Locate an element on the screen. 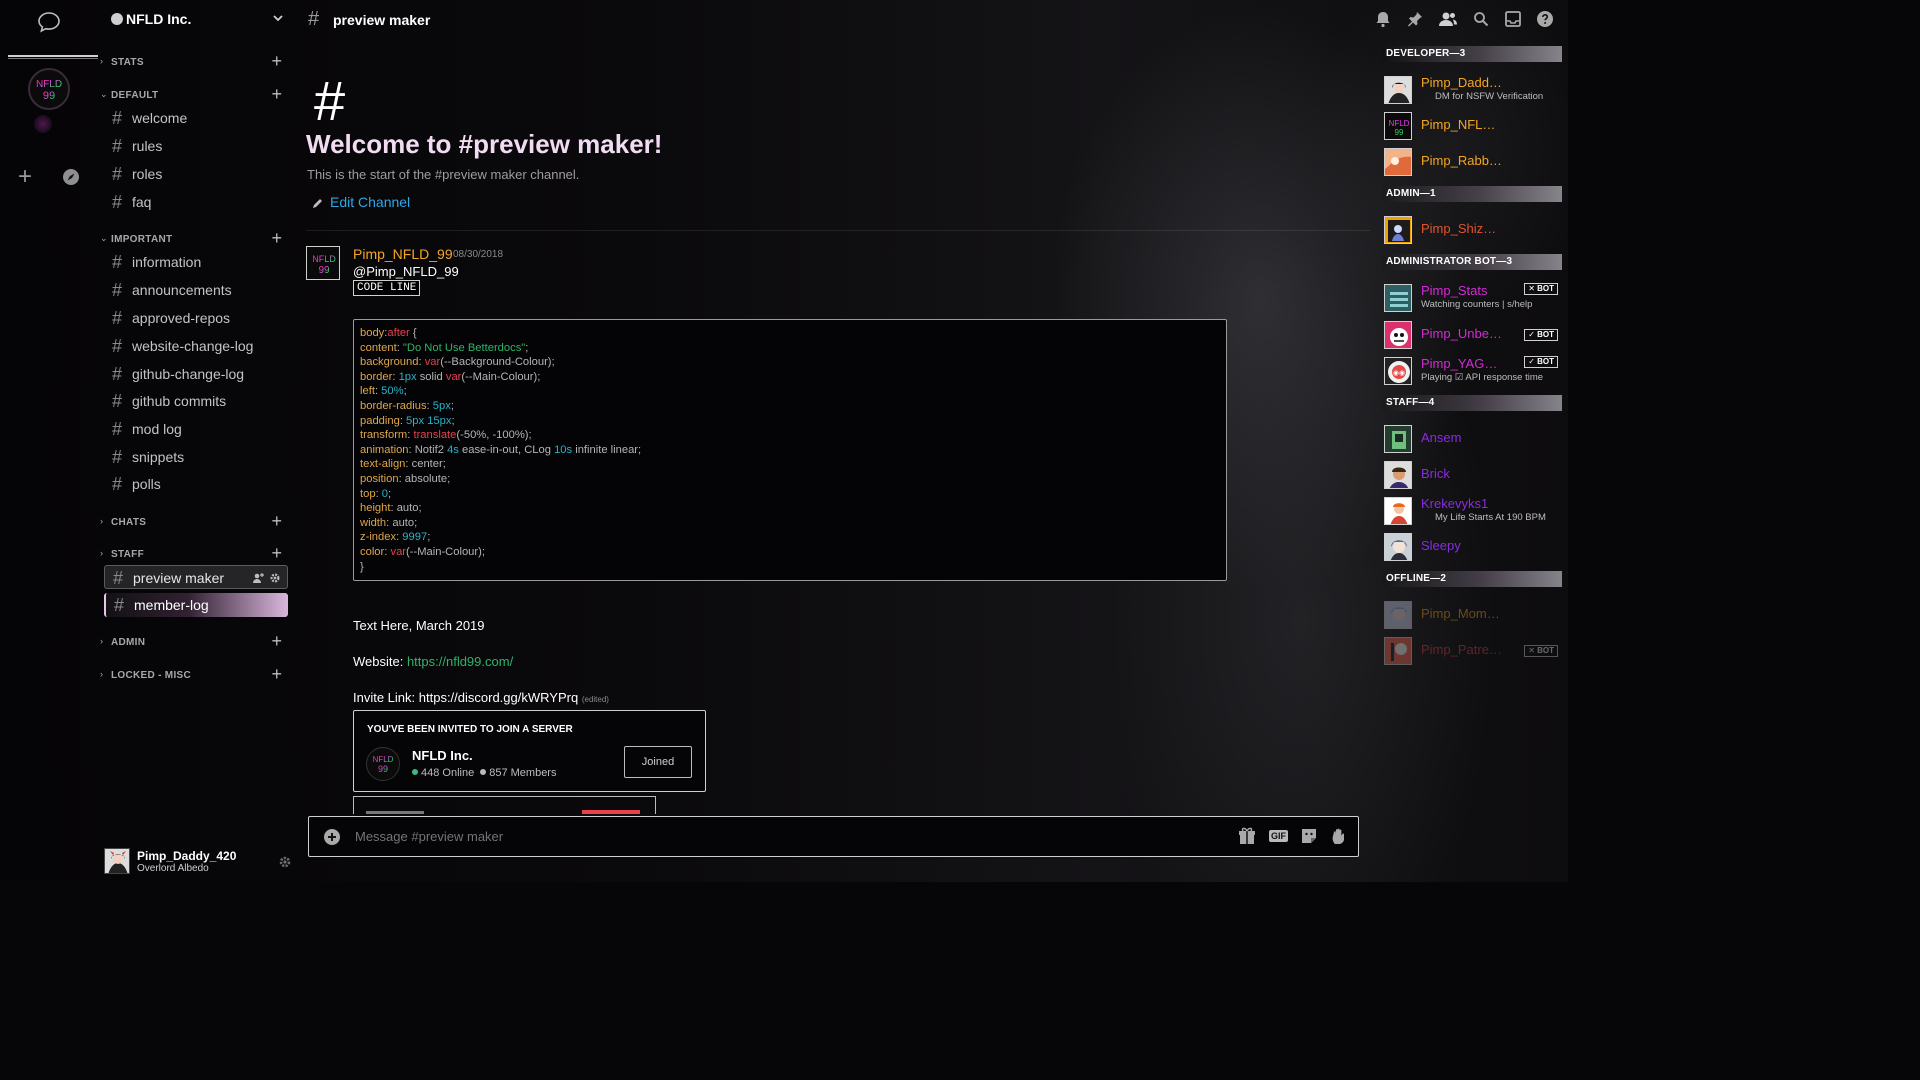 This screenshot has height=1080, width=1920. category-admin: › ADMIN + is located at coordinates (193, 641).